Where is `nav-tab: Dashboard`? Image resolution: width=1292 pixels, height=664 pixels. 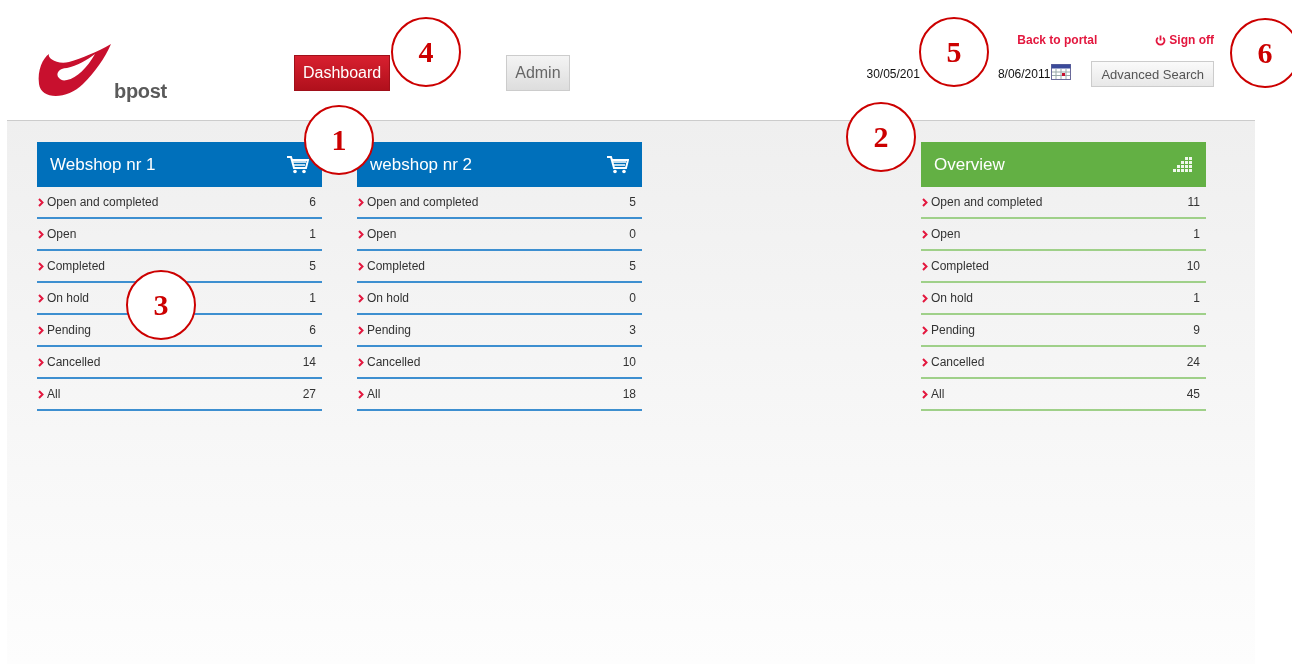 nav-tab: Dashboard is located at coordinates (342, 73).